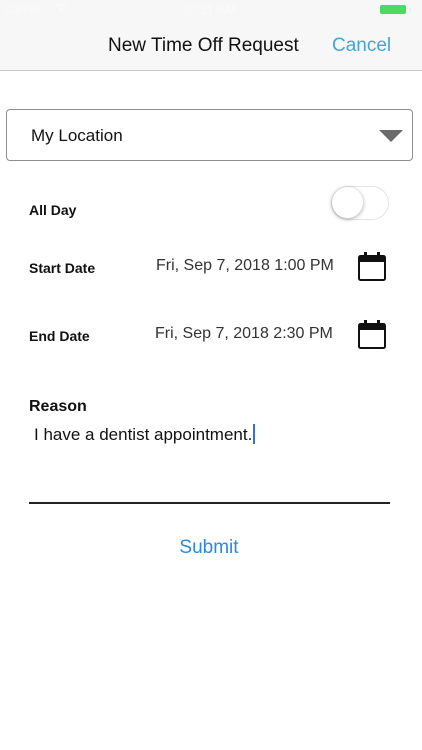 The height and width of the screenshot is (750, 422). Describe the element at coordinates (61, 7) in the screenshot. I see `wifi-icon` at that location.